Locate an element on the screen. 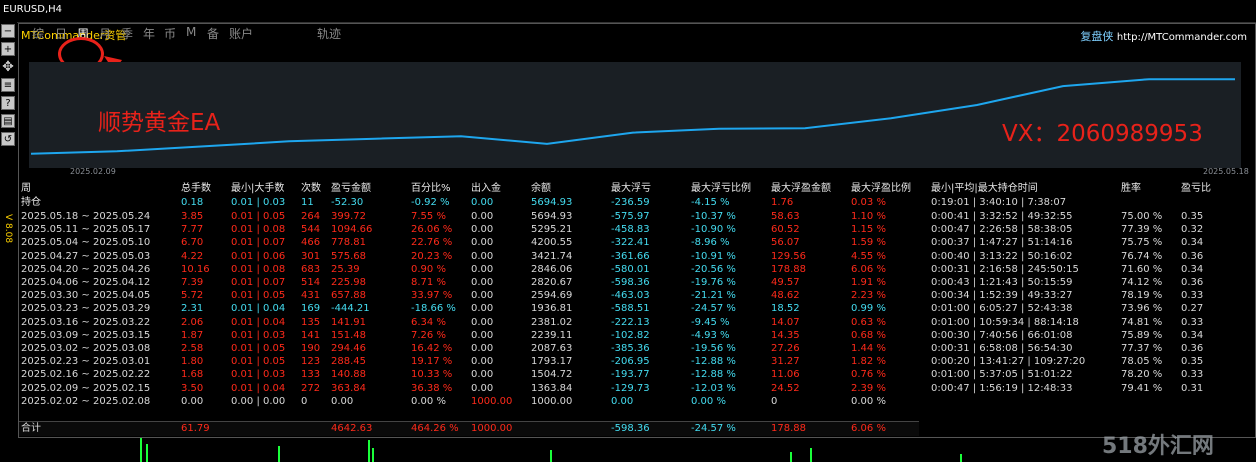 The image size is (1256, 462). tab-3: 月 is located at coordinates (105, 33).